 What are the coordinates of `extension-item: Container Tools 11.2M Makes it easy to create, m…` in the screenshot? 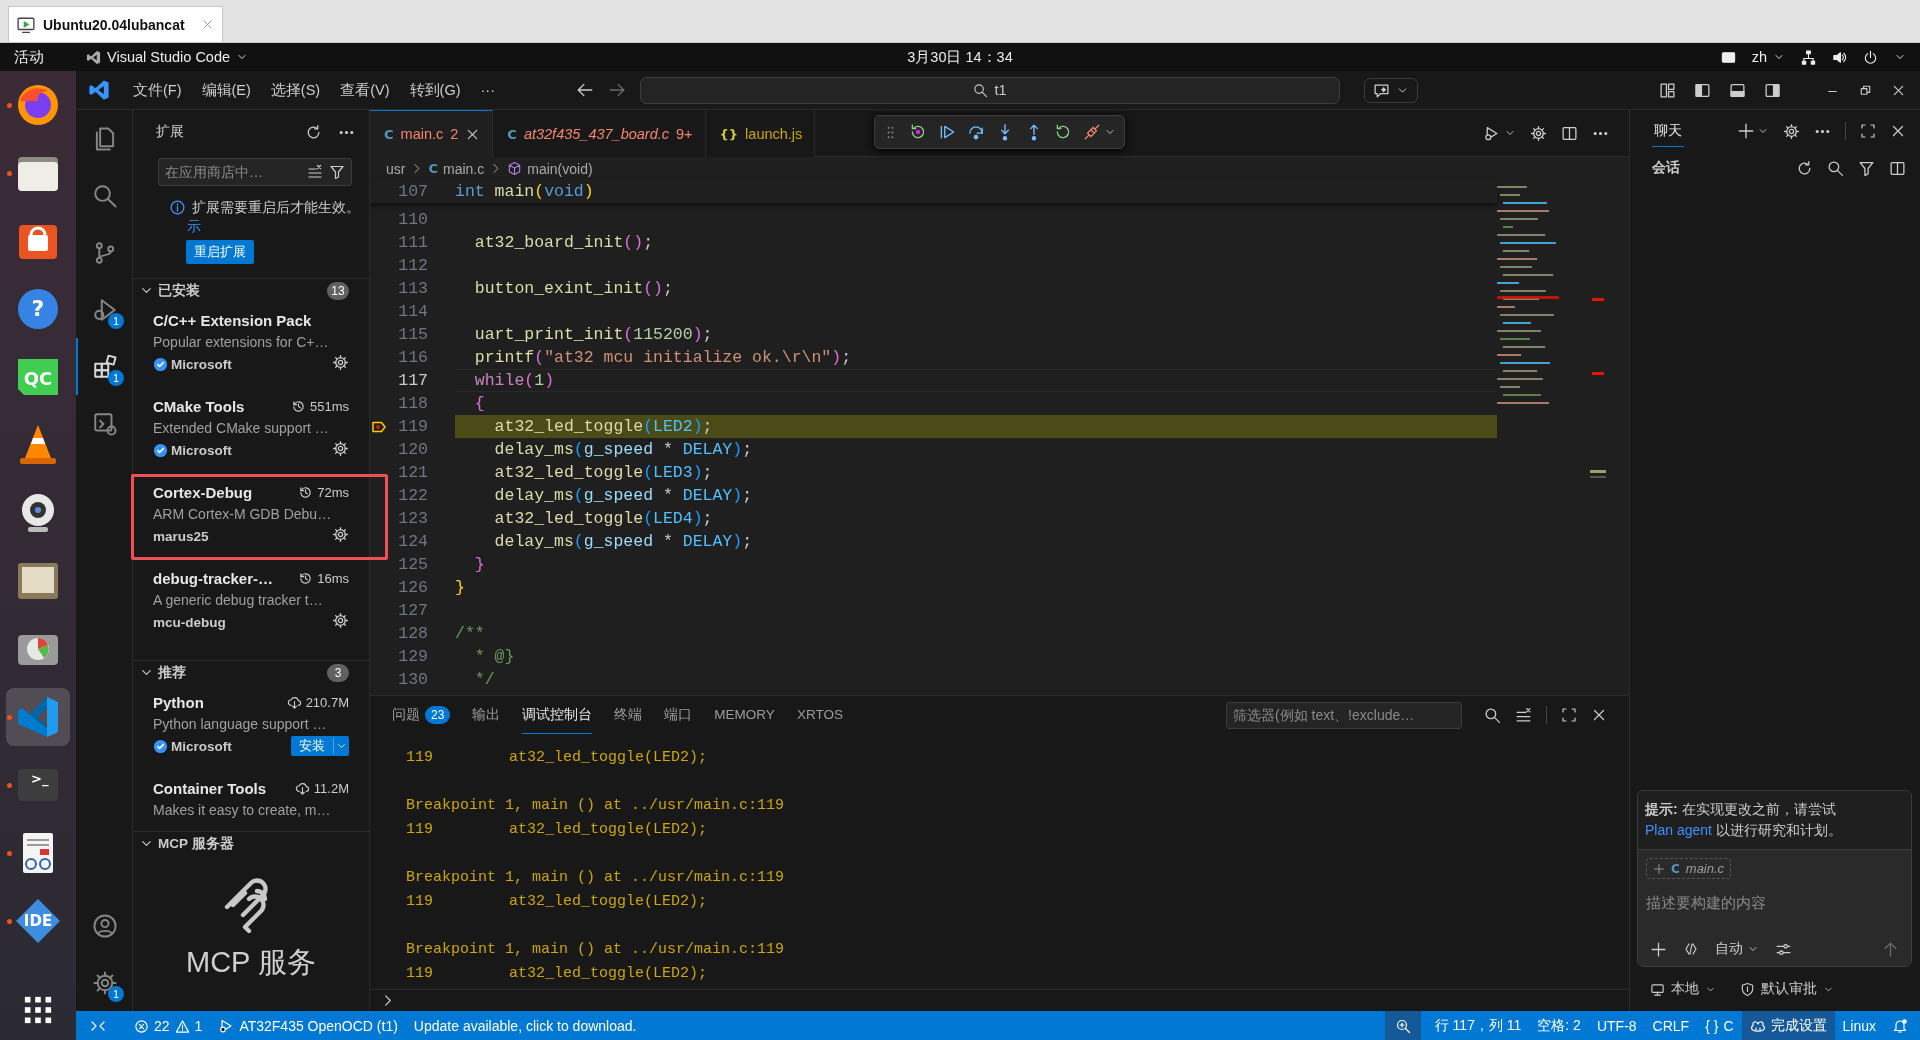 It's located at (251, 800).